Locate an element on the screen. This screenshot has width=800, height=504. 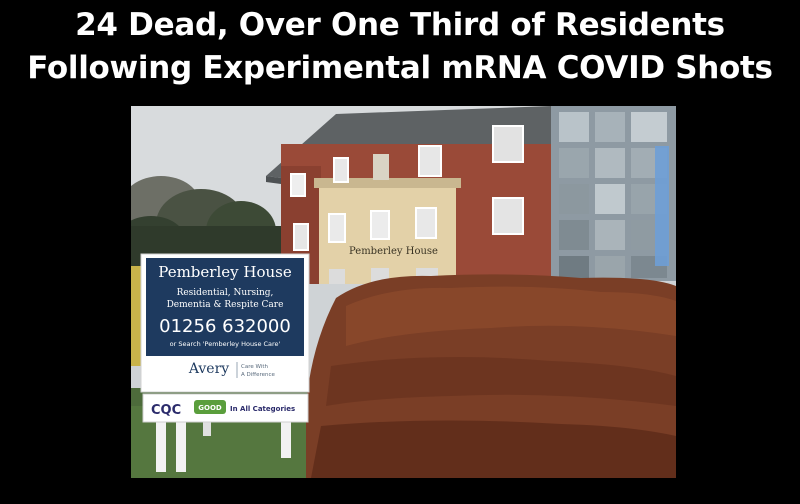
sign-brand-logo: Avery is located at coordinates (208, 369).